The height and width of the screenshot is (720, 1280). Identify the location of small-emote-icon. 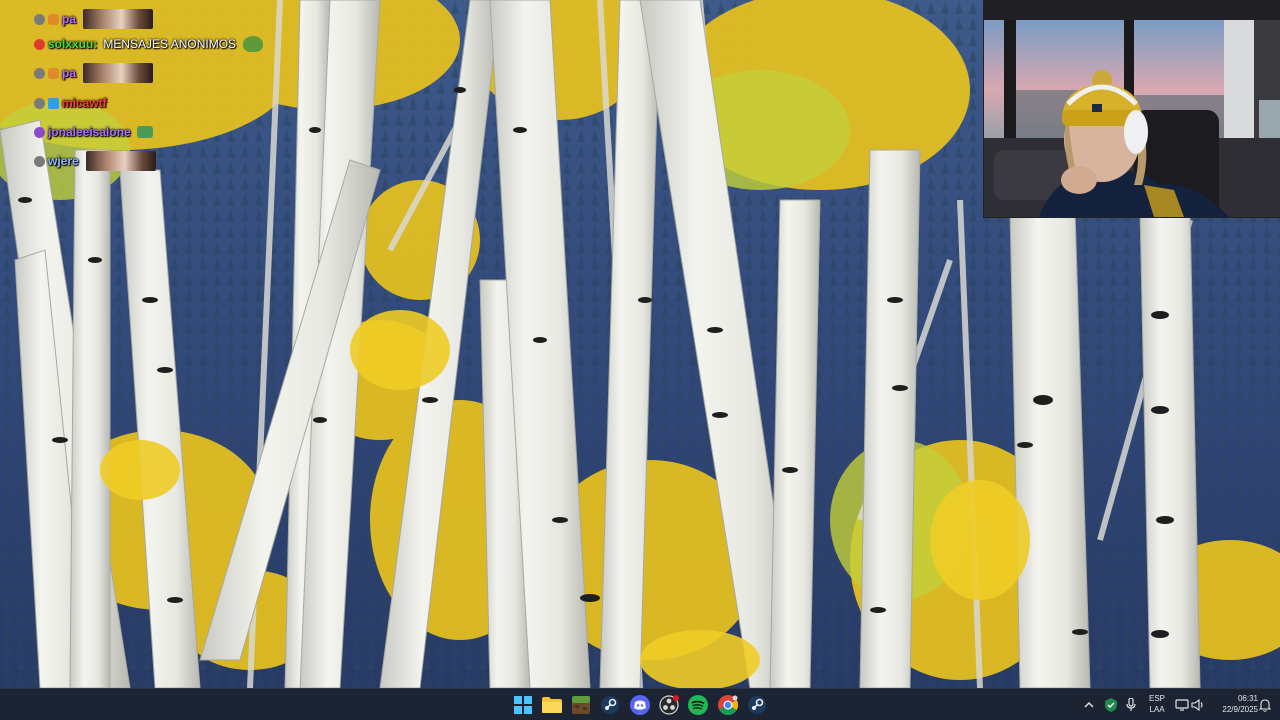
(144, 132).